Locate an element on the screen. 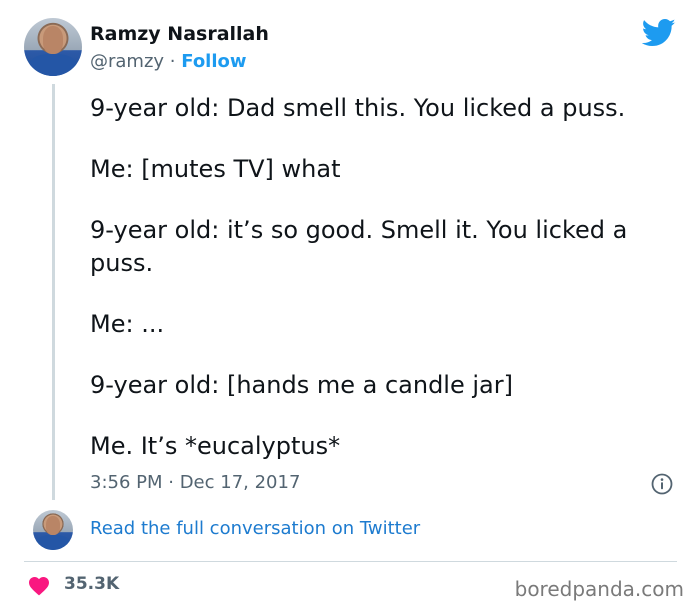  follow-button: Follow is located at coordinates (213, 61).